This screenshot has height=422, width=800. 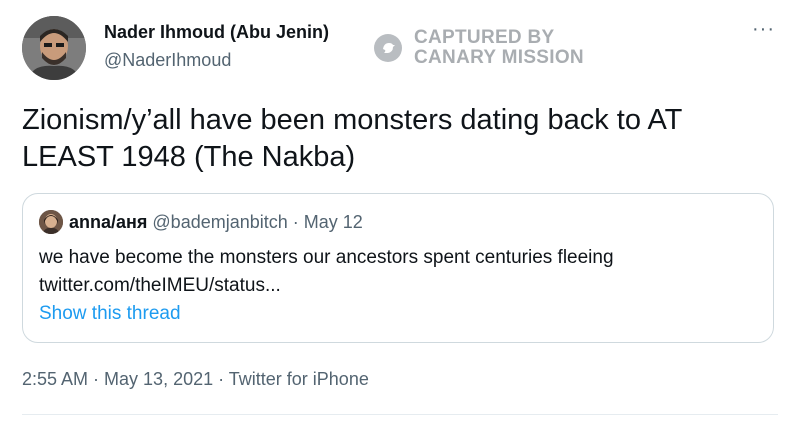 I want to click on author-avatar, so click(x=54, y=48).